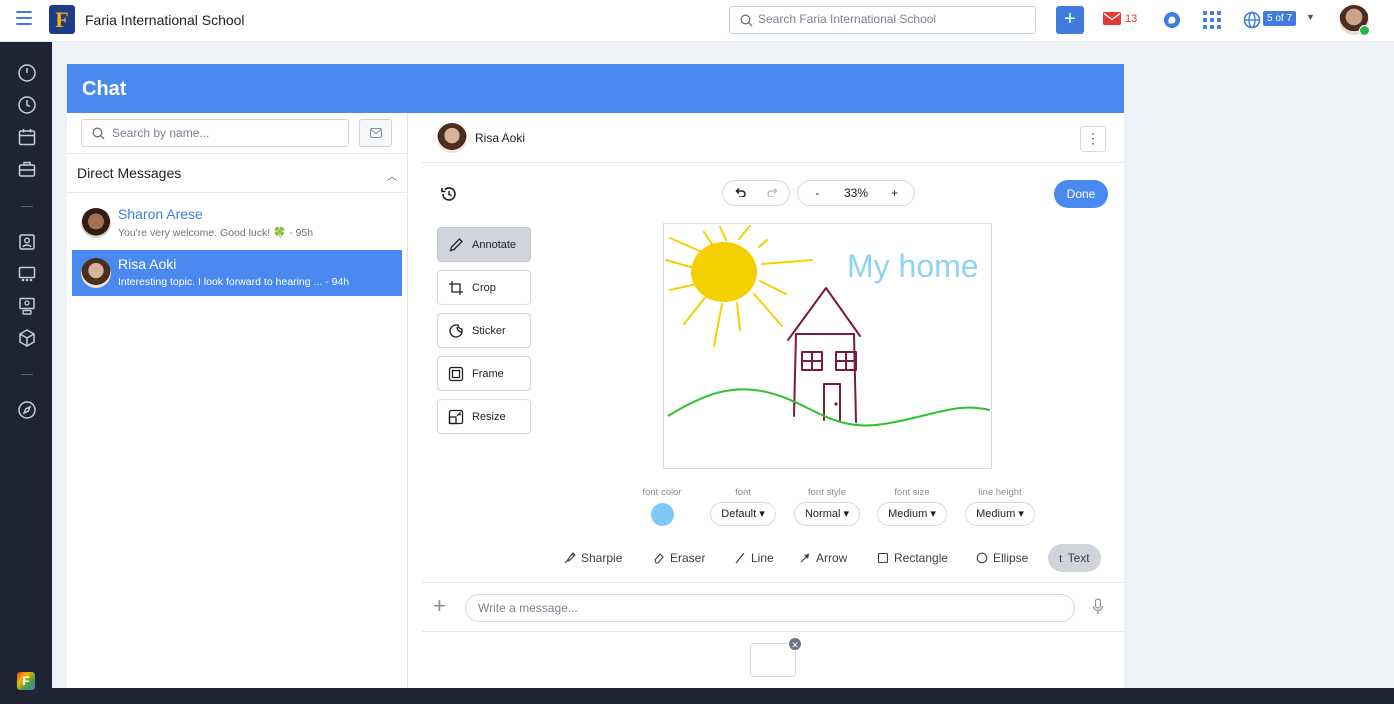 This screenshot has width=1394, height=704. I want to click on resize-icon, so click(456, 416).